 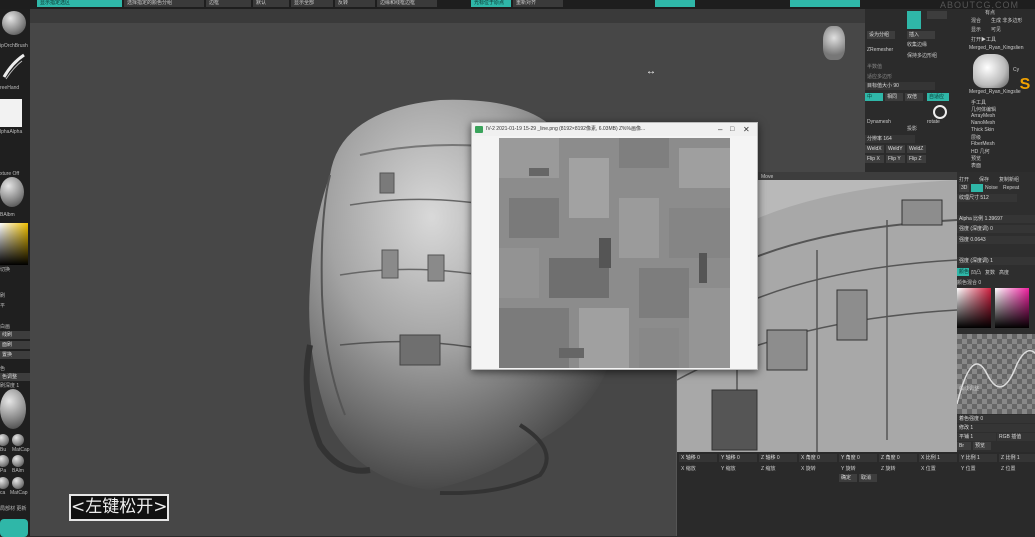 What do you see at coordinates (15, 345) in the screenshot?
I see `shelf-item: 面刷` at bounding box center [15, 345].